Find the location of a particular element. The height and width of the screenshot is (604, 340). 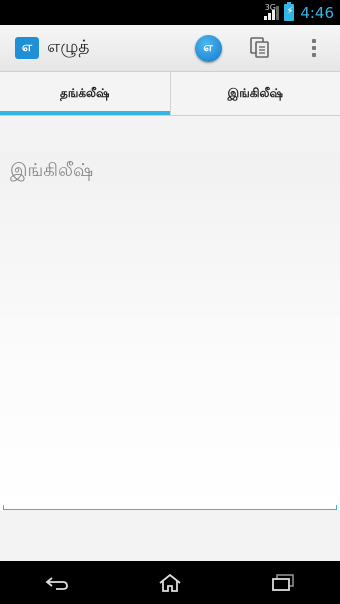

home-icon is located at coordinates (170, 582).